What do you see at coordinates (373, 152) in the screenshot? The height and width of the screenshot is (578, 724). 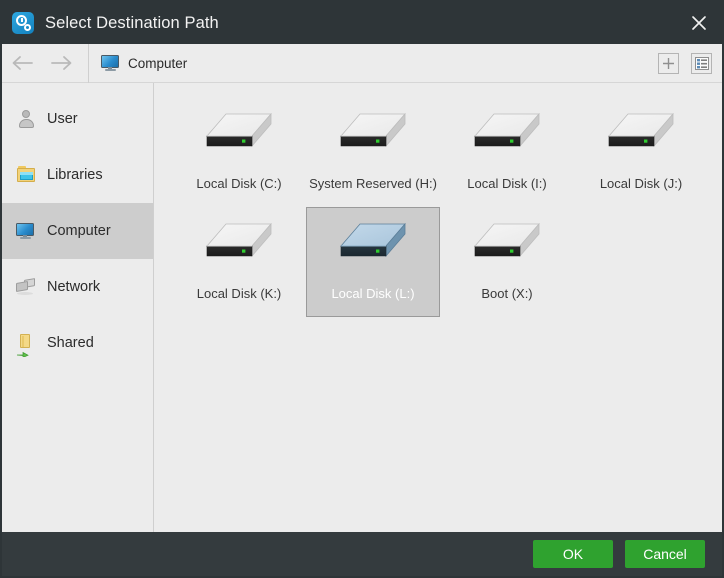 I see `drive-item: System Reserved (H:)` at bounding box center [373, 152].